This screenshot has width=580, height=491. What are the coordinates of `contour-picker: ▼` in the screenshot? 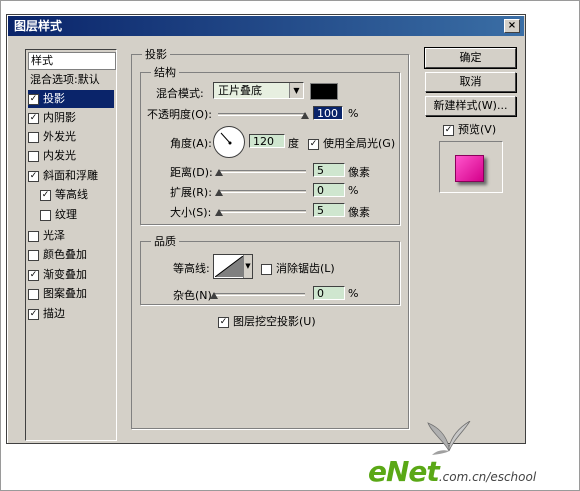 It's located at (233, 266).